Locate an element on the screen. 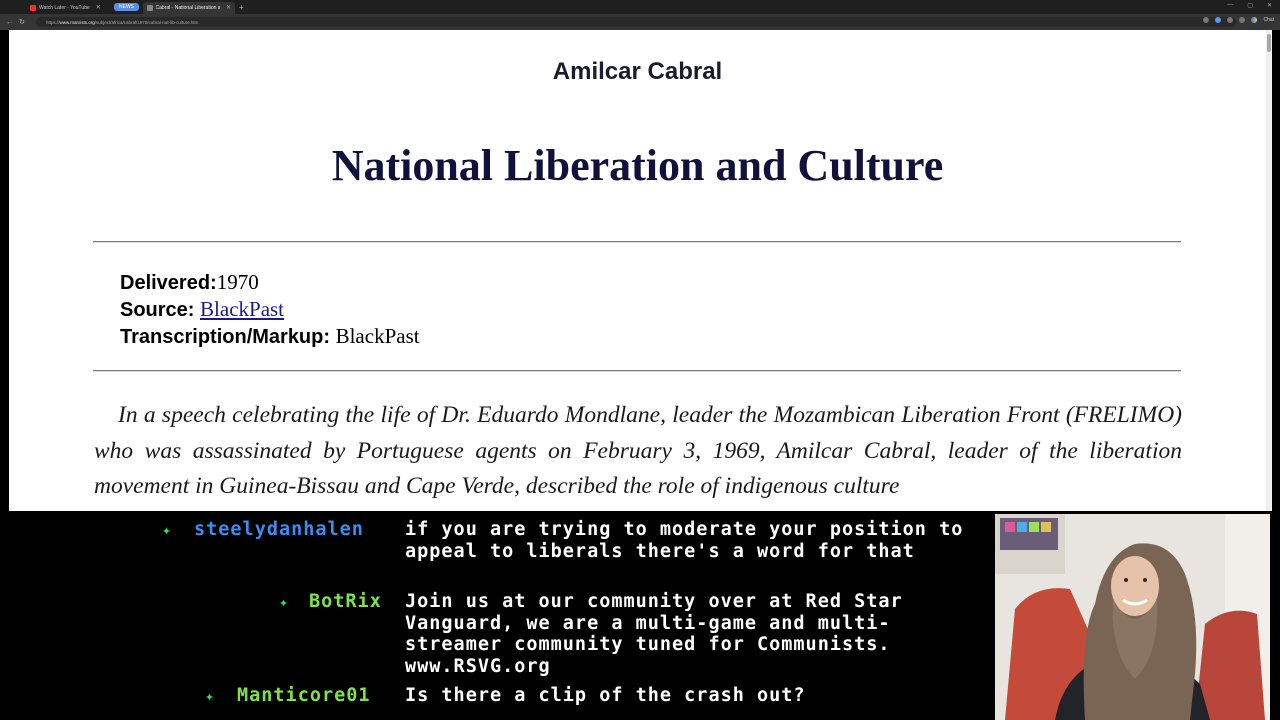  maximize-icon: ▢ is located at coordinates (1250, 5).